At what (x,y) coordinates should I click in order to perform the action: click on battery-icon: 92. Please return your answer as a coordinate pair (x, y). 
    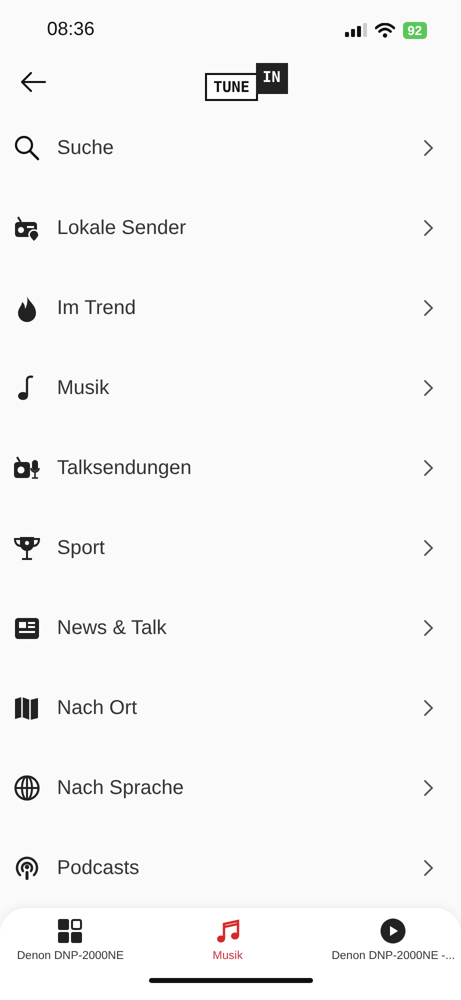
    Looking at the image, I should click on (414, 30).